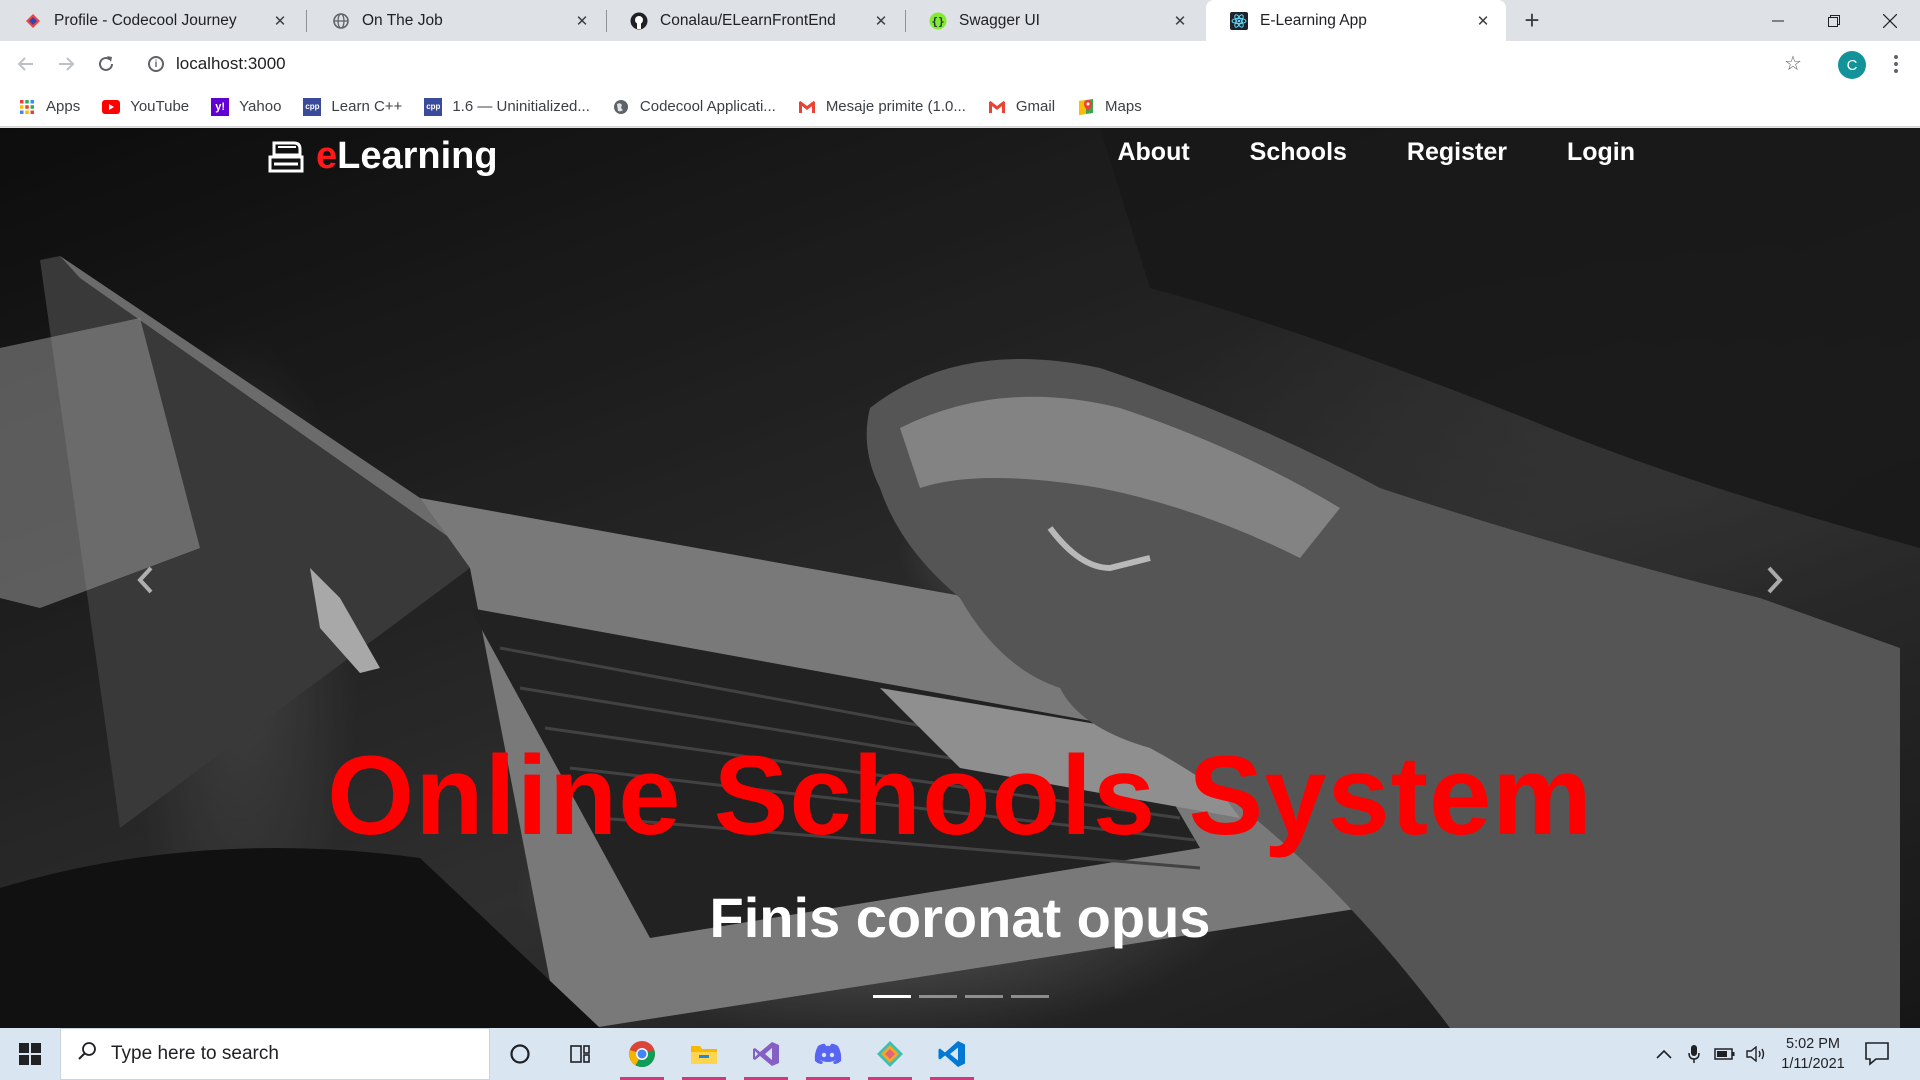  I want to click on battery-tray, so click(1725, 1054).